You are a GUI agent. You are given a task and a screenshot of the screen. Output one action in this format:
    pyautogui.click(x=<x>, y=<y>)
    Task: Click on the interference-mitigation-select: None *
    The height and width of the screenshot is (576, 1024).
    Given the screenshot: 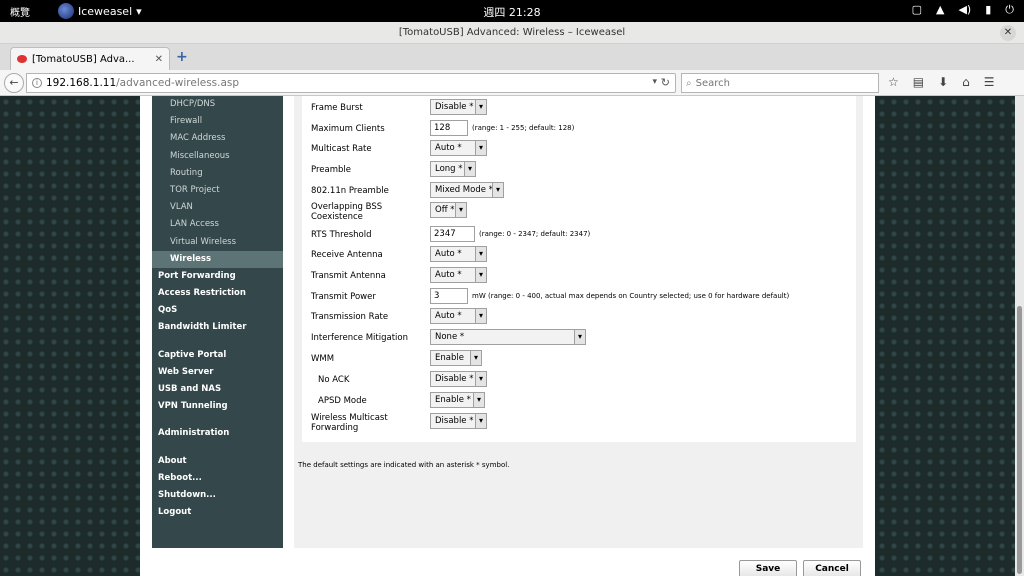 What is the action you would take?
    pyautogui.click(x=508, y=337)
    